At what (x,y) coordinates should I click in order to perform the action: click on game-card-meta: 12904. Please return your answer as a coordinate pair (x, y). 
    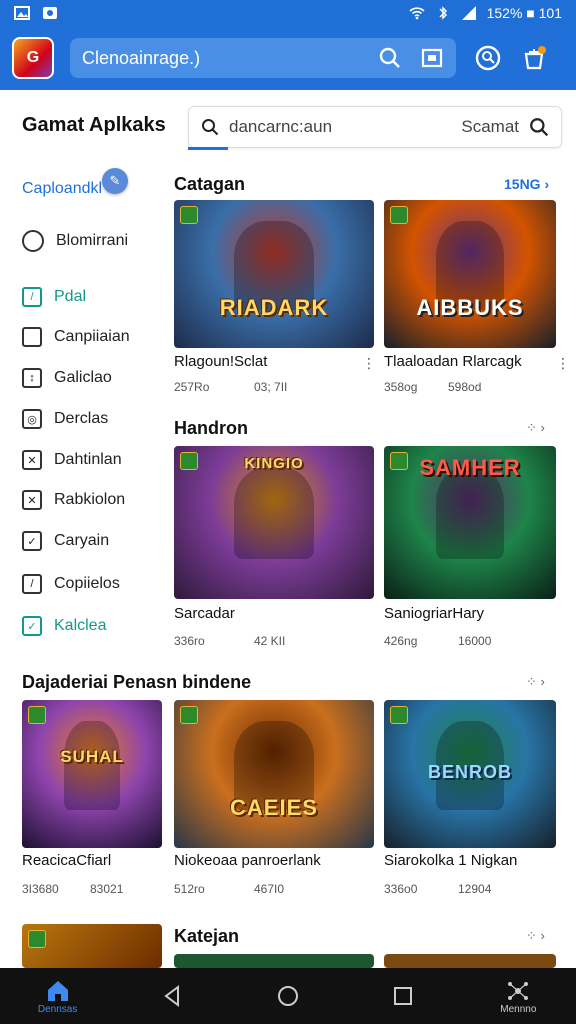
    Looking at the image, I should click on (475, 889).